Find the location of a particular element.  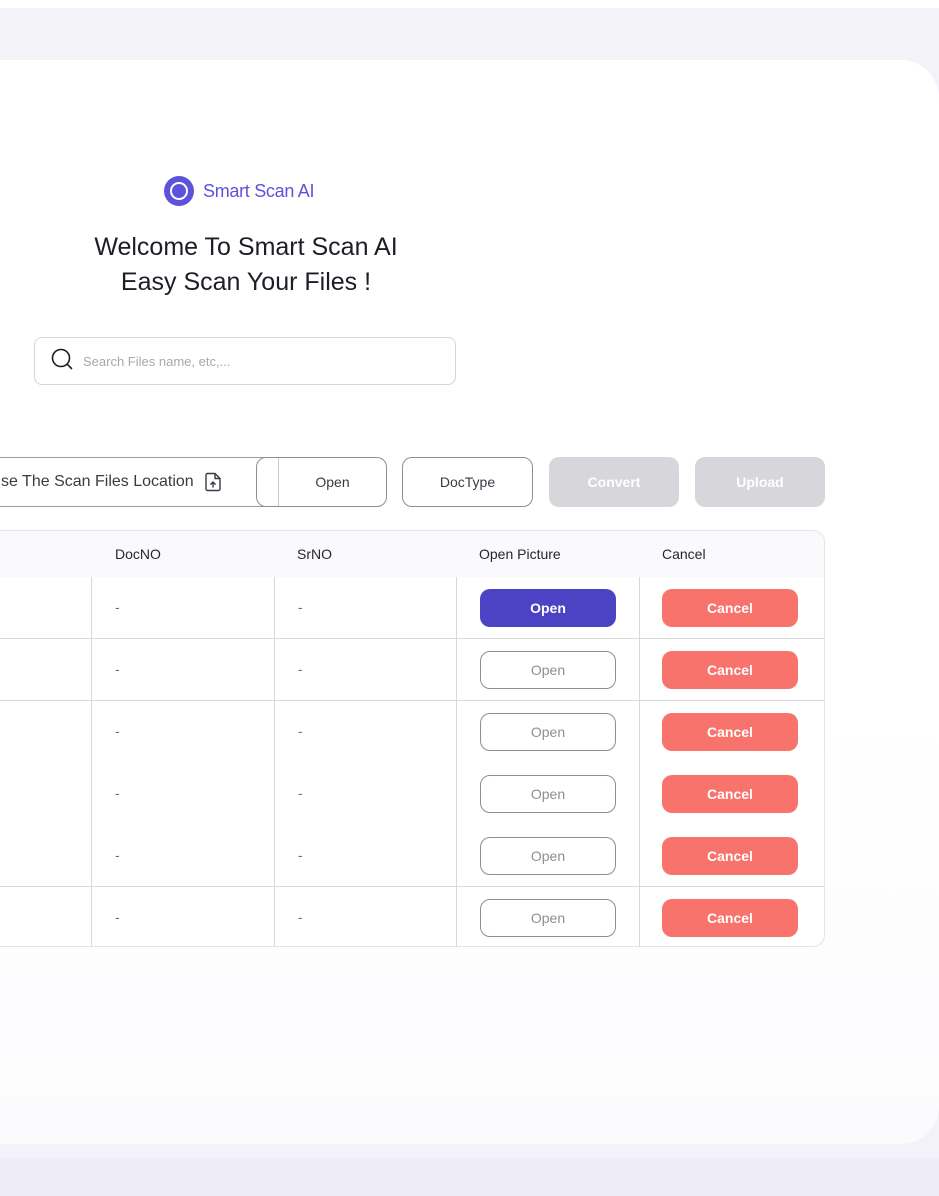

search-bar is located at coordinates (245, 361).